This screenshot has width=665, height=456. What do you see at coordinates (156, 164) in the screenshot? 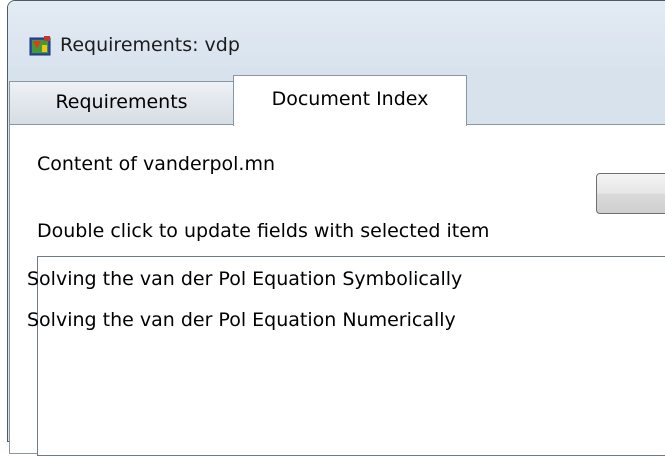
I see `content-label: Content of vanderpol.mn` at bounding box center [156, 164].